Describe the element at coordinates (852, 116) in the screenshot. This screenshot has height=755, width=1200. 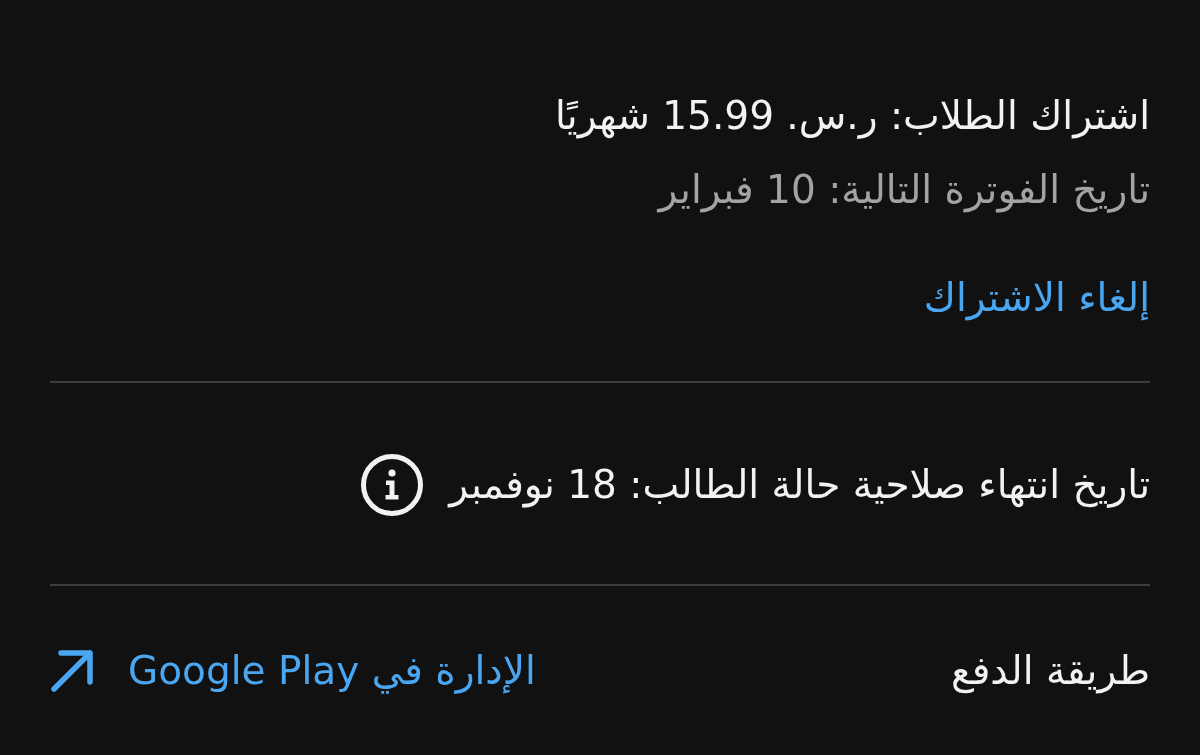
I see `plan-price: اشتراك الطلاب: ر.س. 15.99 شهريًا` at that location.